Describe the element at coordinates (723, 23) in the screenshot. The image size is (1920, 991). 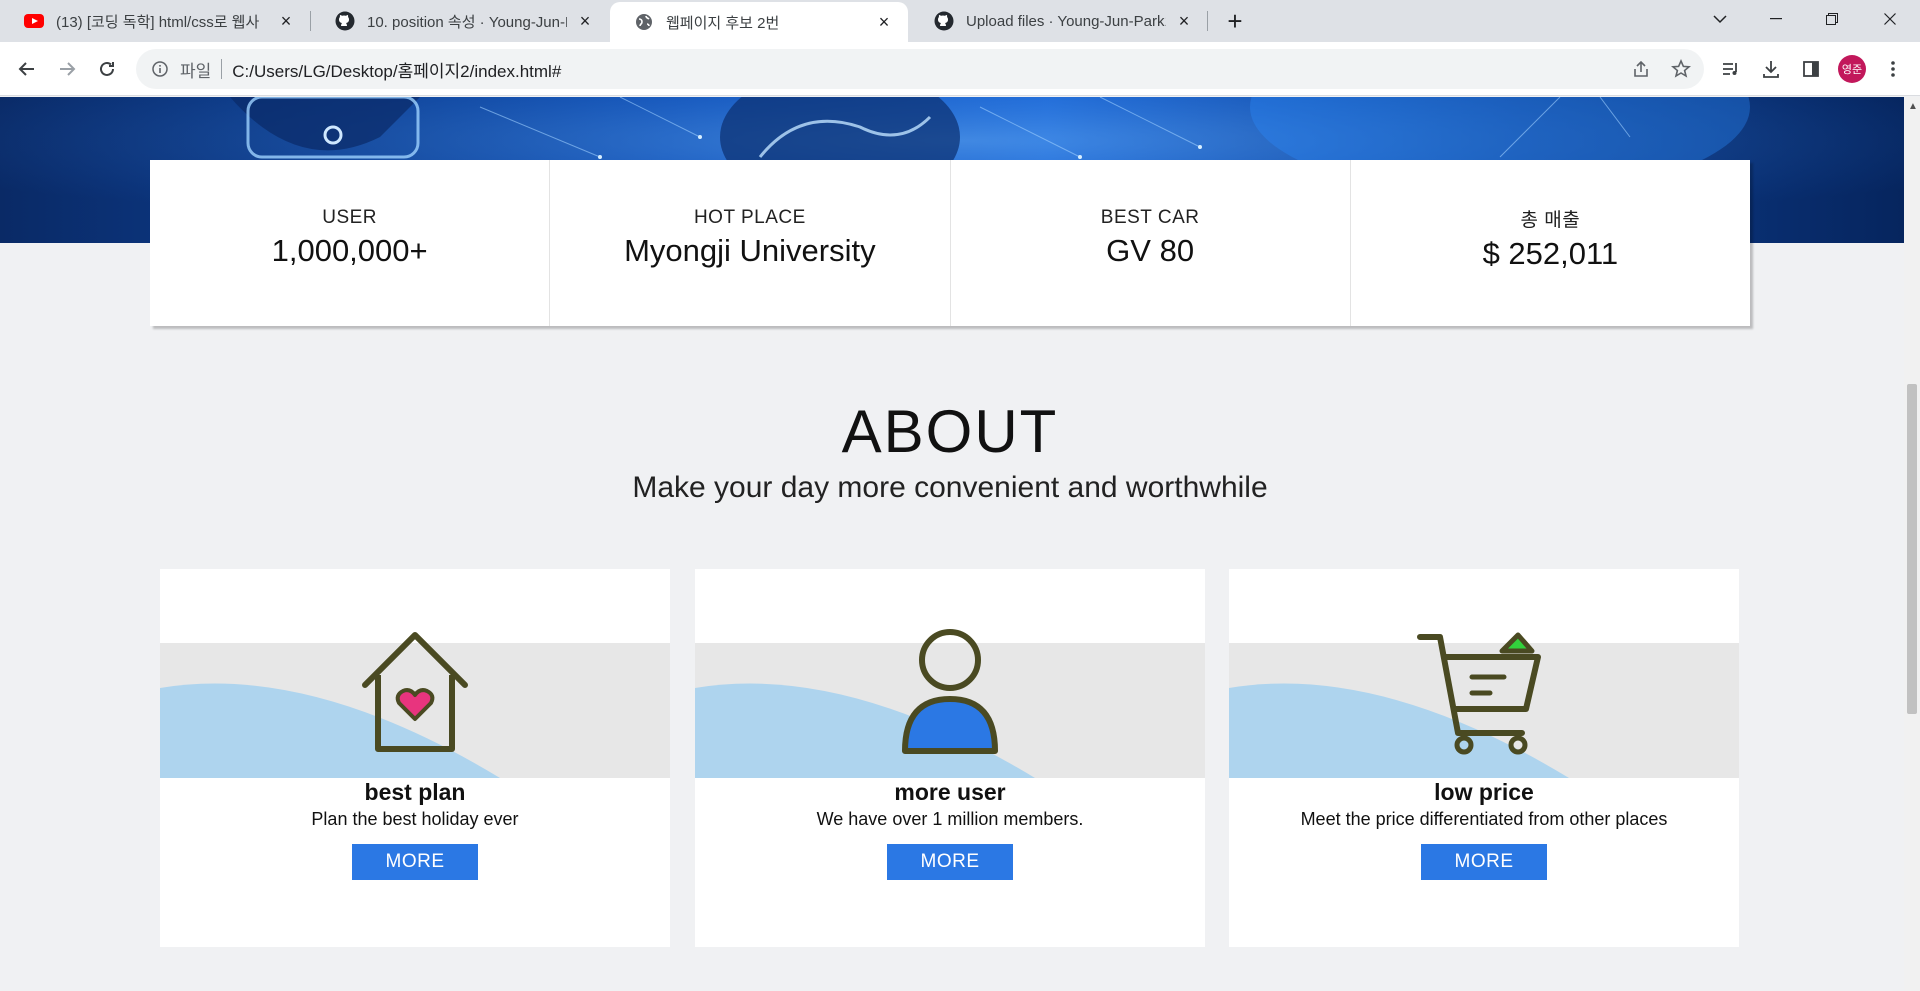
I see `tab-title: 웹페이지 후보 2번` at that location.